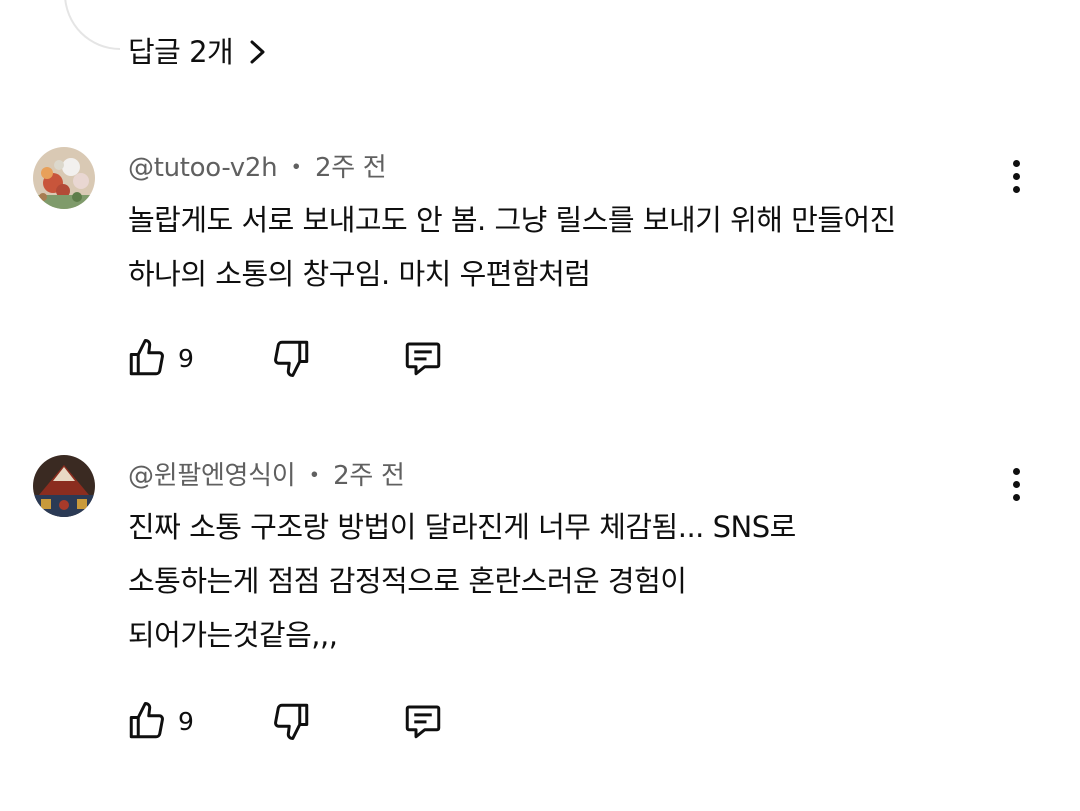 This screenshot has height=811, width=1080. What do you see at coordinates (203, 168) in the screenshot?
I see `author-name: @tutoo-v2h` at bounding box center [203, 168].